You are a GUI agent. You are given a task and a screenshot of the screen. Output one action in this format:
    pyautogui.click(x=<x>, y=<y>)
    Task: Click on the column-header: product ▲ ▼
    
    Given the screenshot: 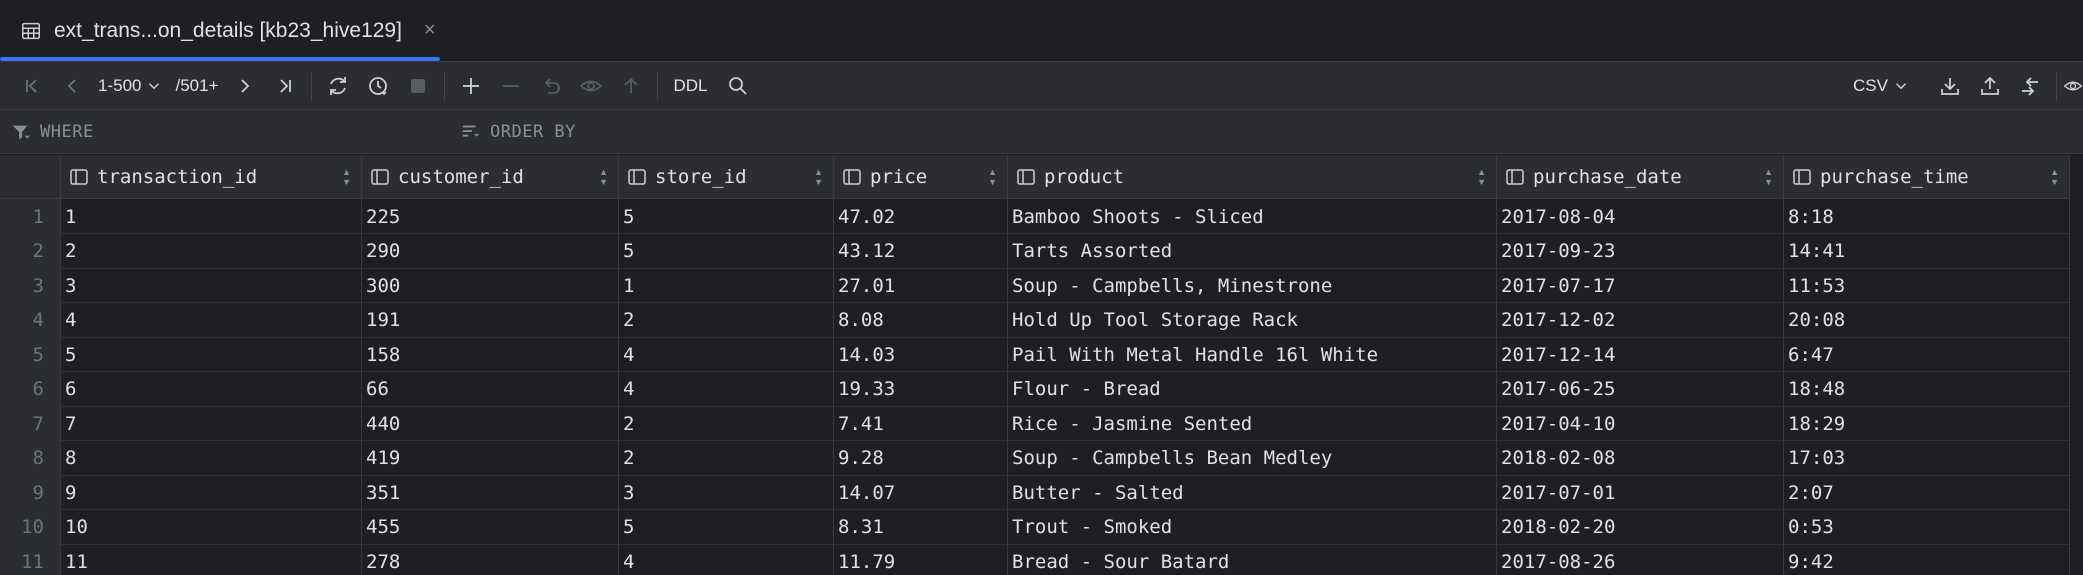 What is the action you would take?
    pyautogui.click(x=1252, y=177)
    